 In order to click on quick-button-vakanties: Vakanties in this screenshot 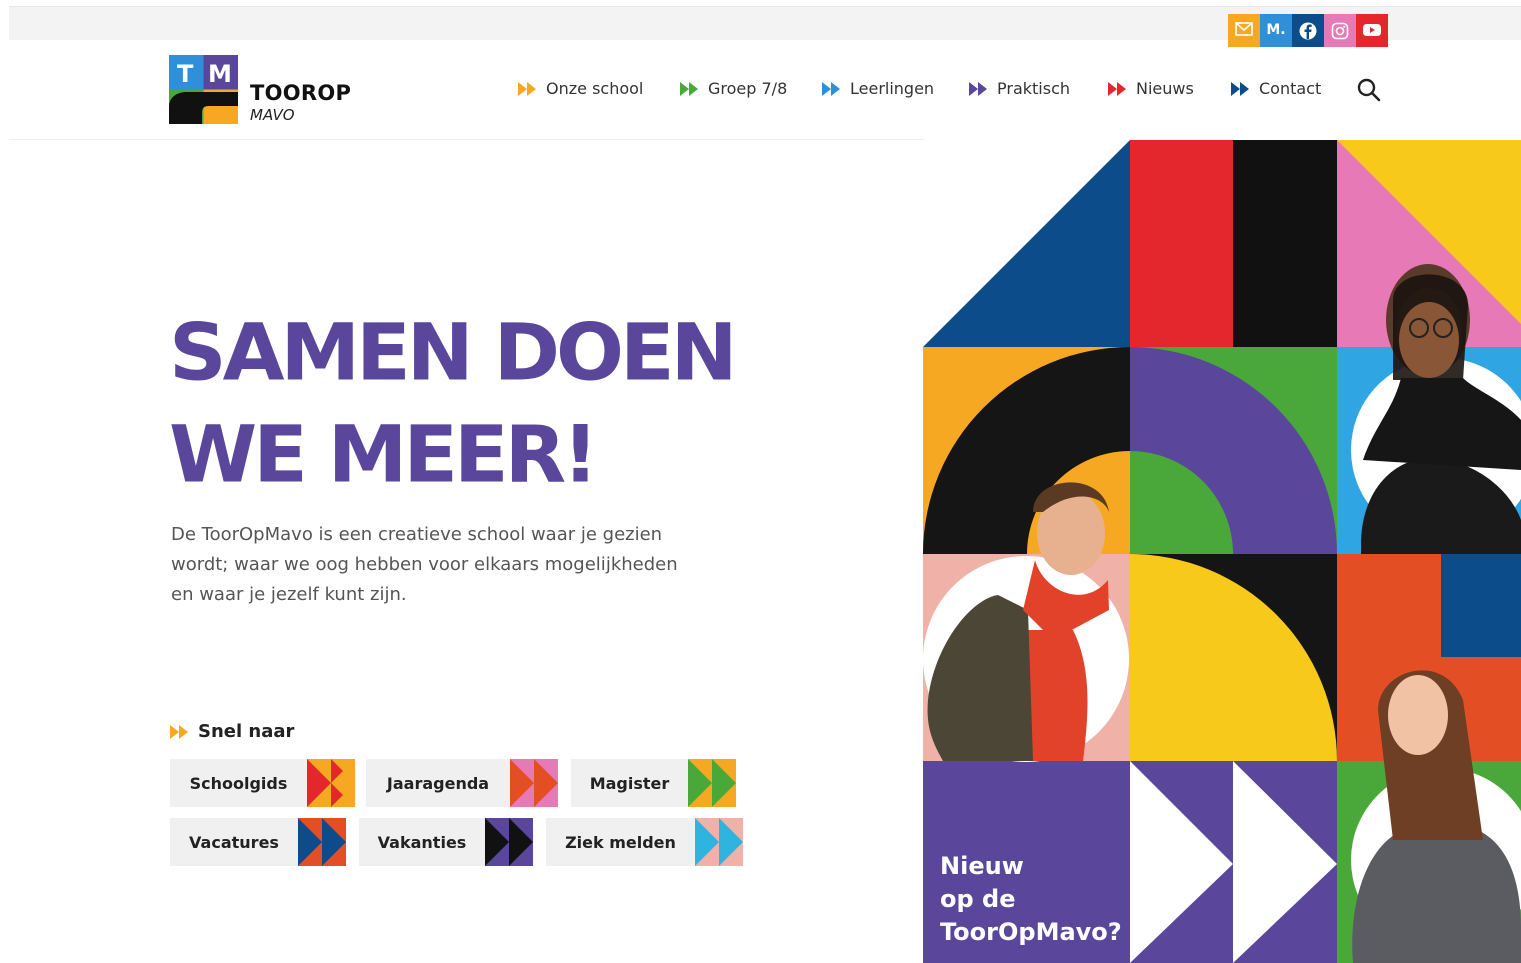, I will do `click(446, 842)`.